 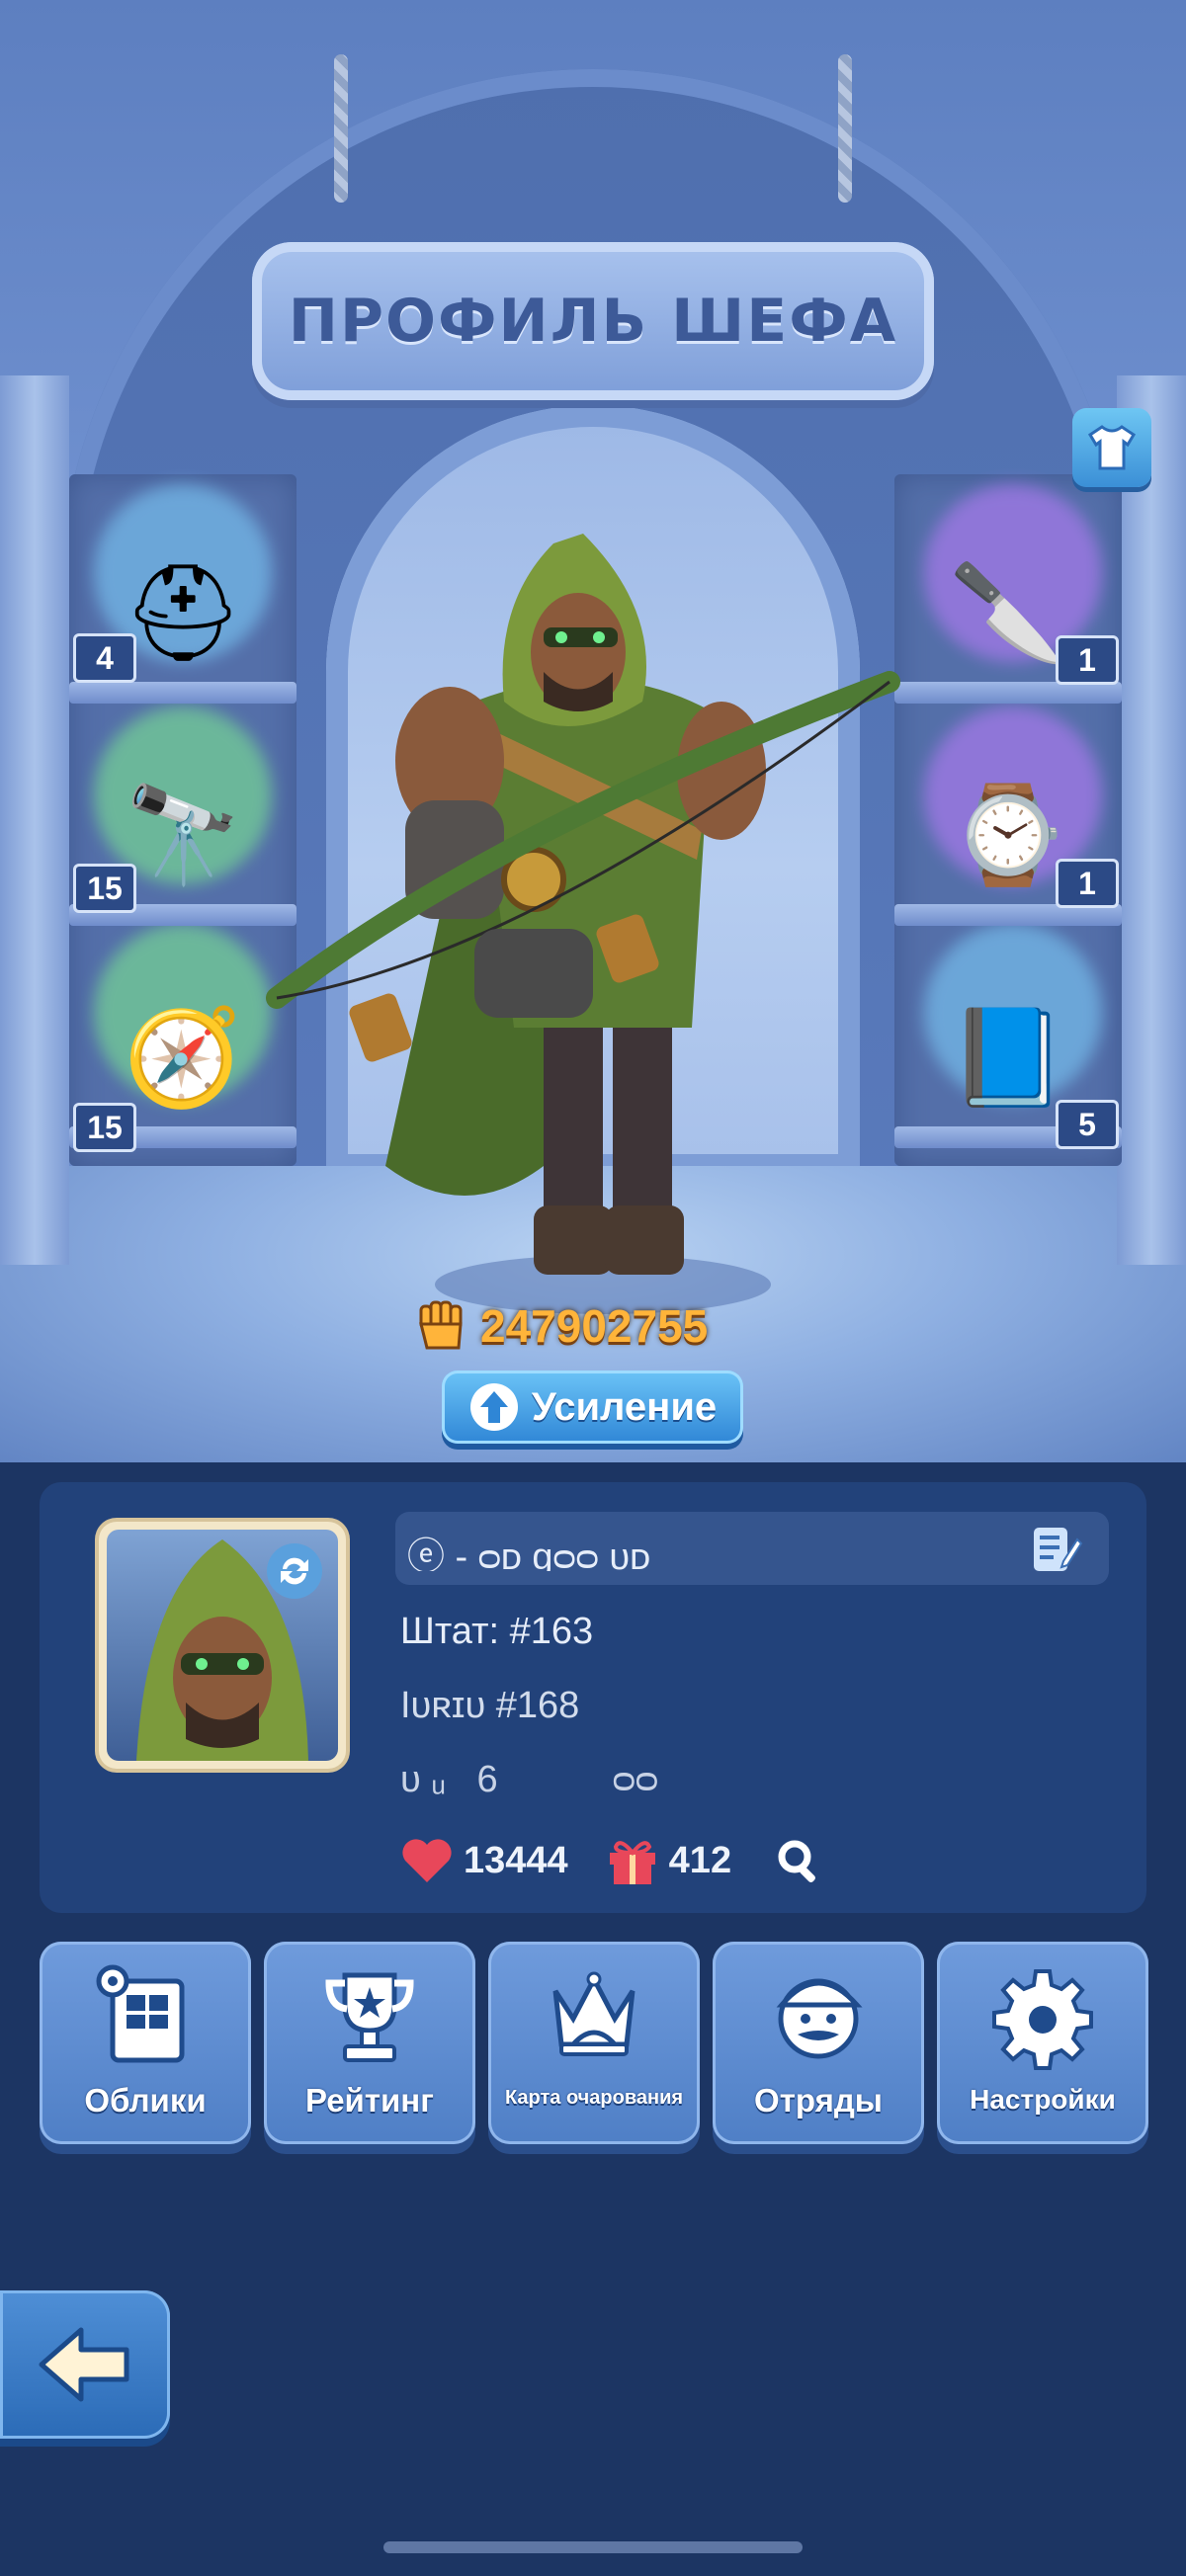 What do you see at coordinates (752, 1548) in the screenshot?
I see `name-bar: ⓔ - ᴑᴅ ɡᴑᴑ ᴜᴅ` at bounding box center [752, 1548].